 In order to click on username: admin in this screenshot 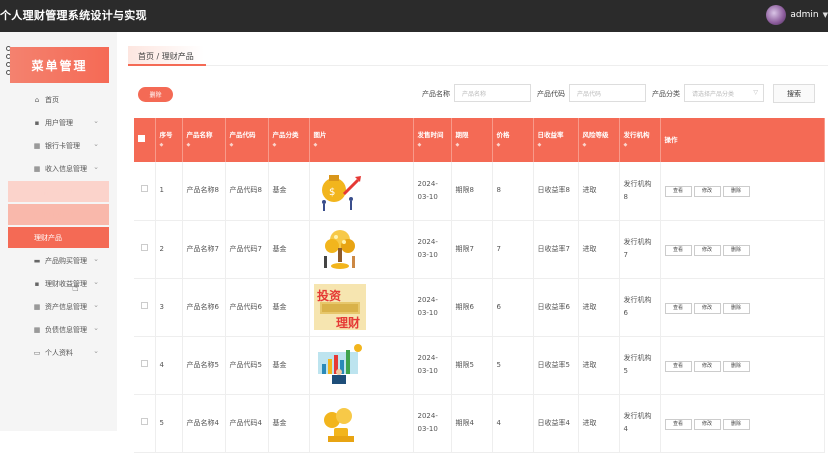, I will do `click(804, 15)`.